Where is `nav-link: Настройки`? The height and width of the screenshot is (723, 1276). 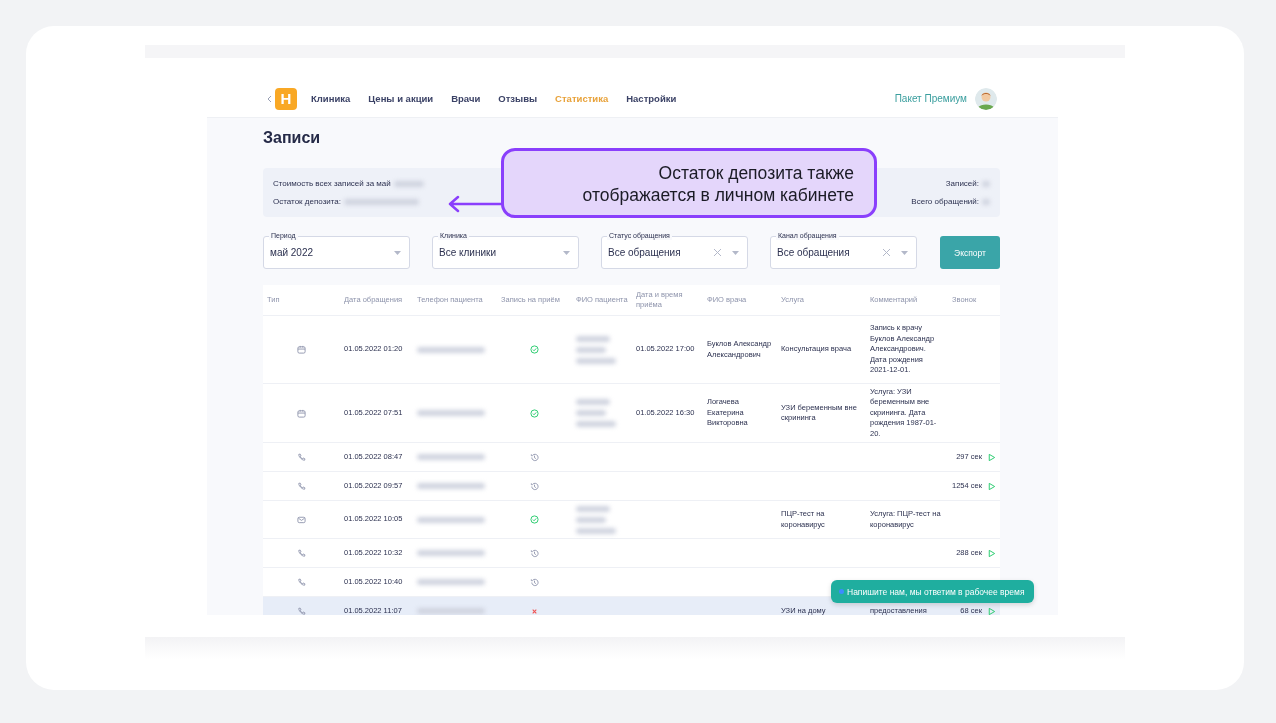
nav-link: Настройки is located at coordinates (651, 98).